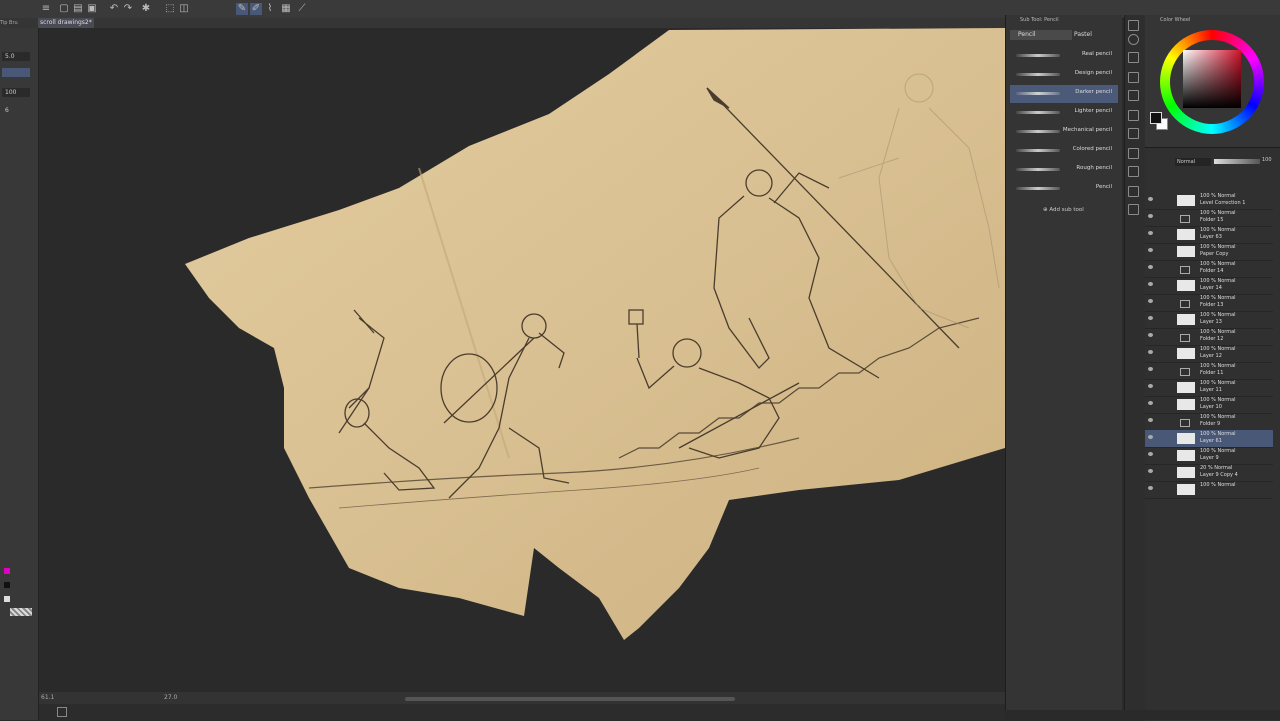 This screenshot has height=721, width=1280. Describe the element at coordinates (21, 612) in the screenshot. I see `transparent-swatch` at that location.